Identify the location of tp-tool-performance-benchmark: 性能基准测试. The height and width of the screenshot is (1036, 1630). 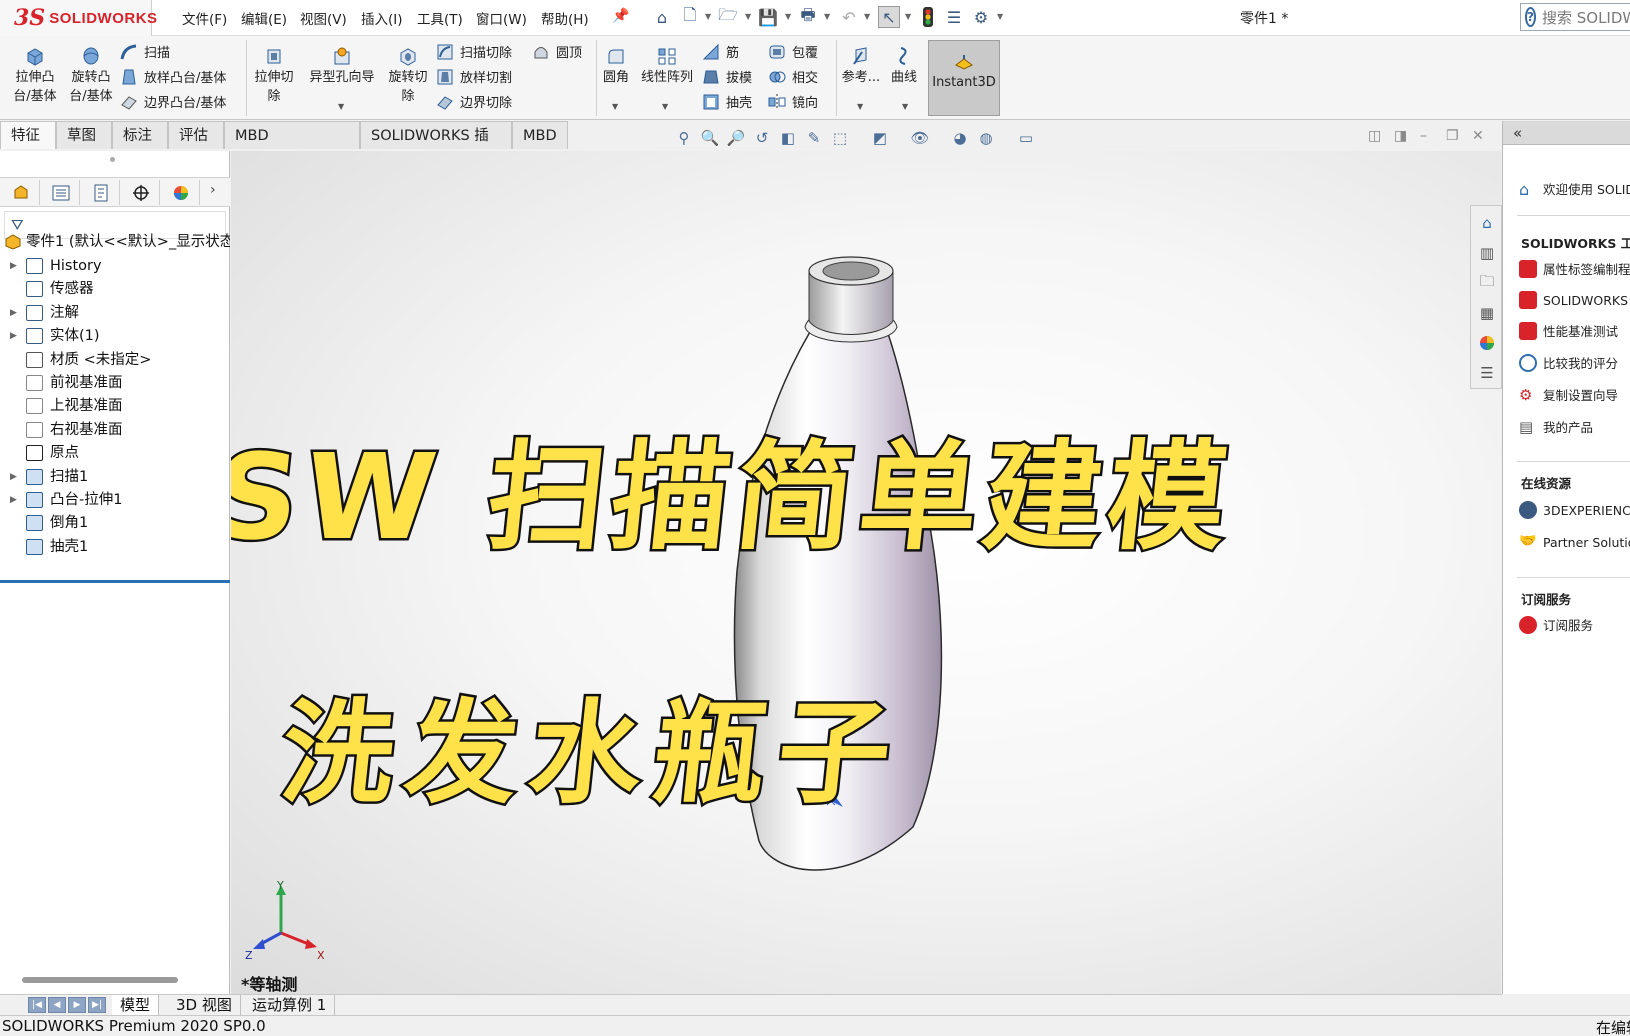
(1568, 330).